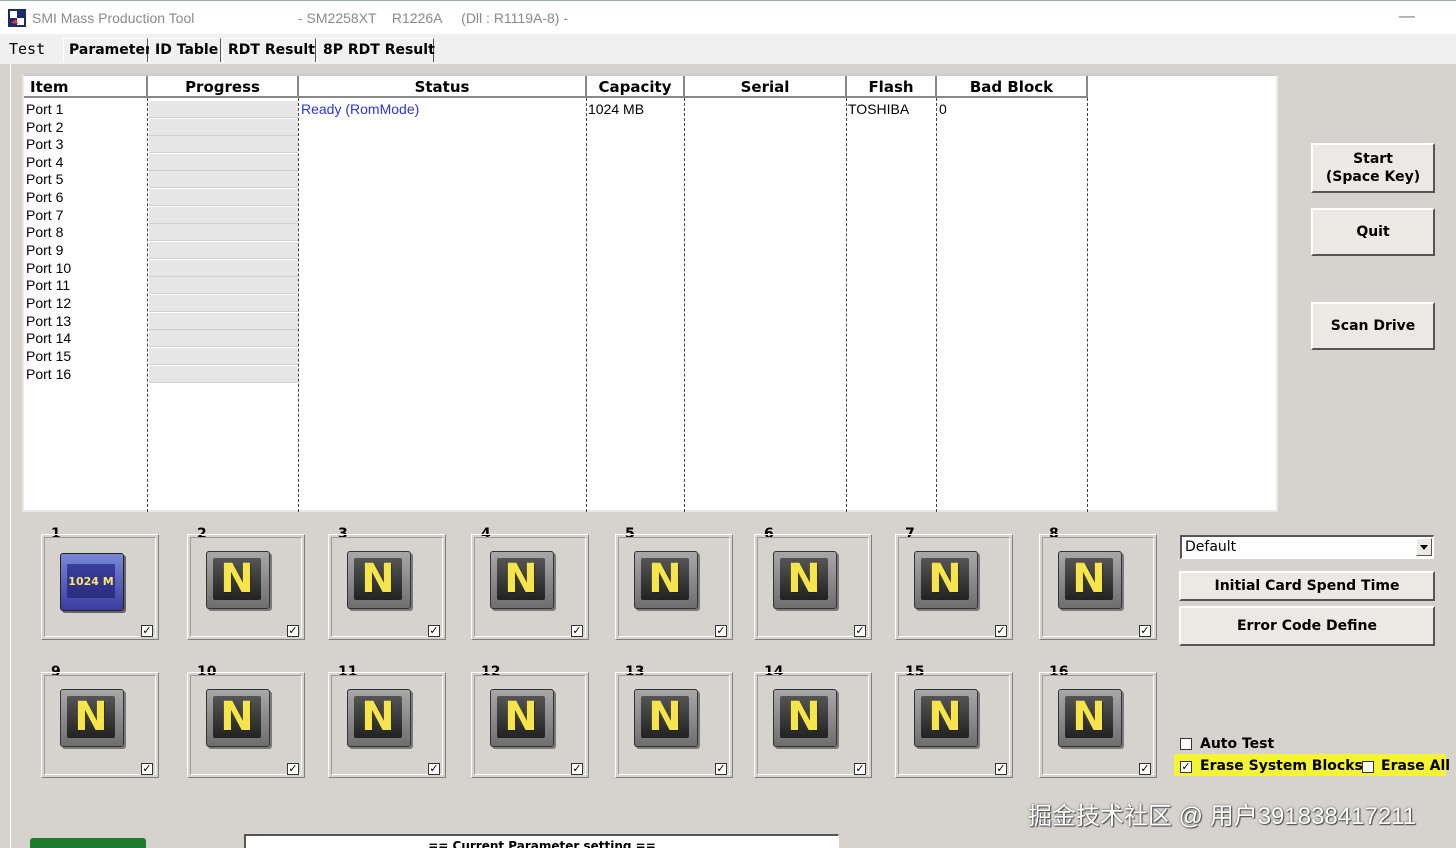  Describe the element at coordinates (1211, 547) in the screenshot. I see `profile-select-value: Default` at that location.